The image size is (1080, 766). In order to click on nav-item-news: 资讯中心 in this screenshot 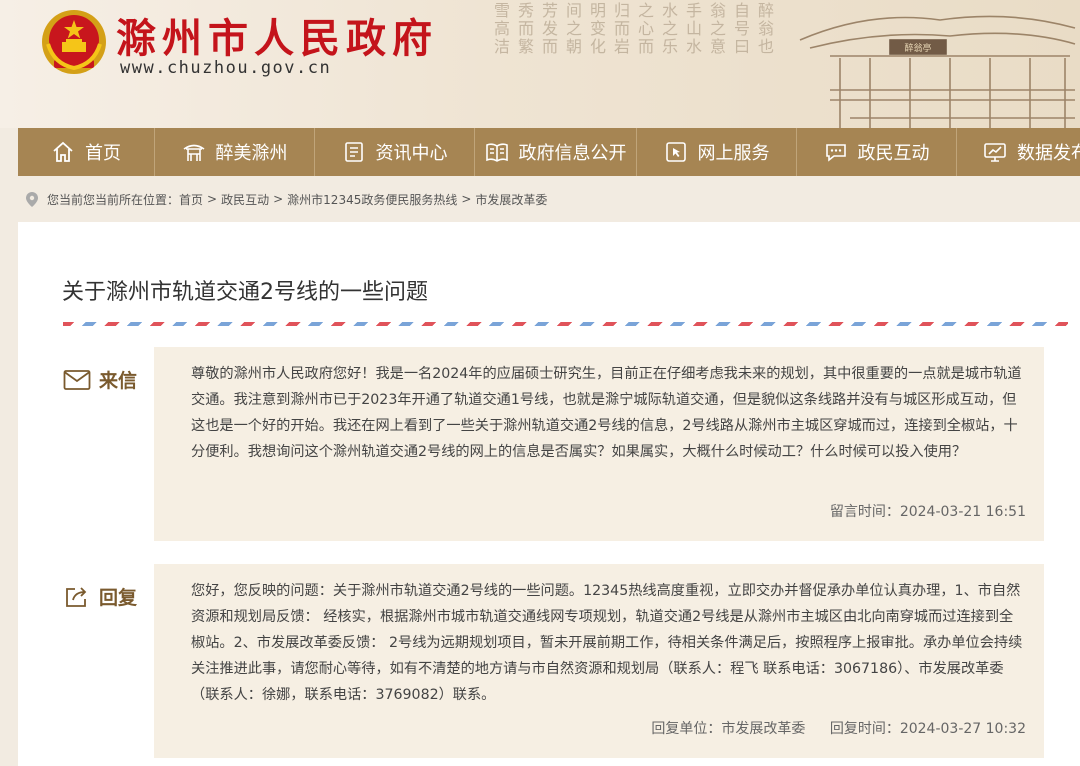, I will do `click(395, 152)`.